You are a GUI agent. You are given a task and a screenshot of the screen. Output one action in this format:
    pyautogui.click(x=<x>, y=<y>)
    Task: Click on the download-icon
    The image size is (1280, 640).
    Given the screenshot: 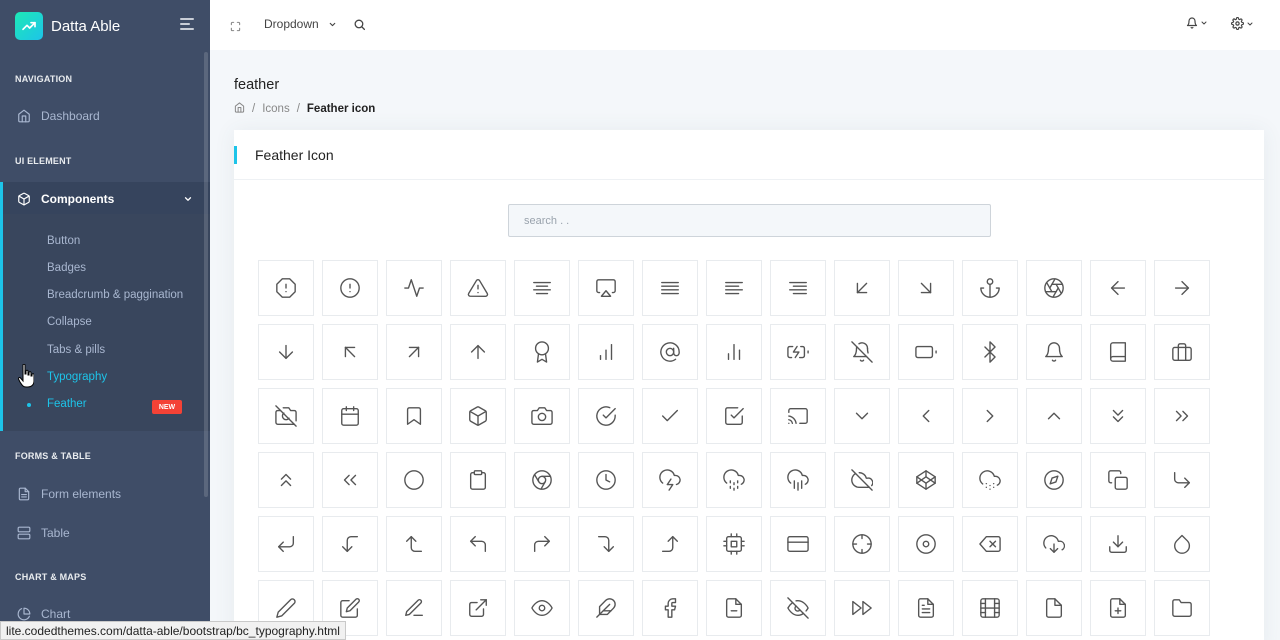 What is the action you would take?
    pyautogui.click(x=1118, y=544)
    